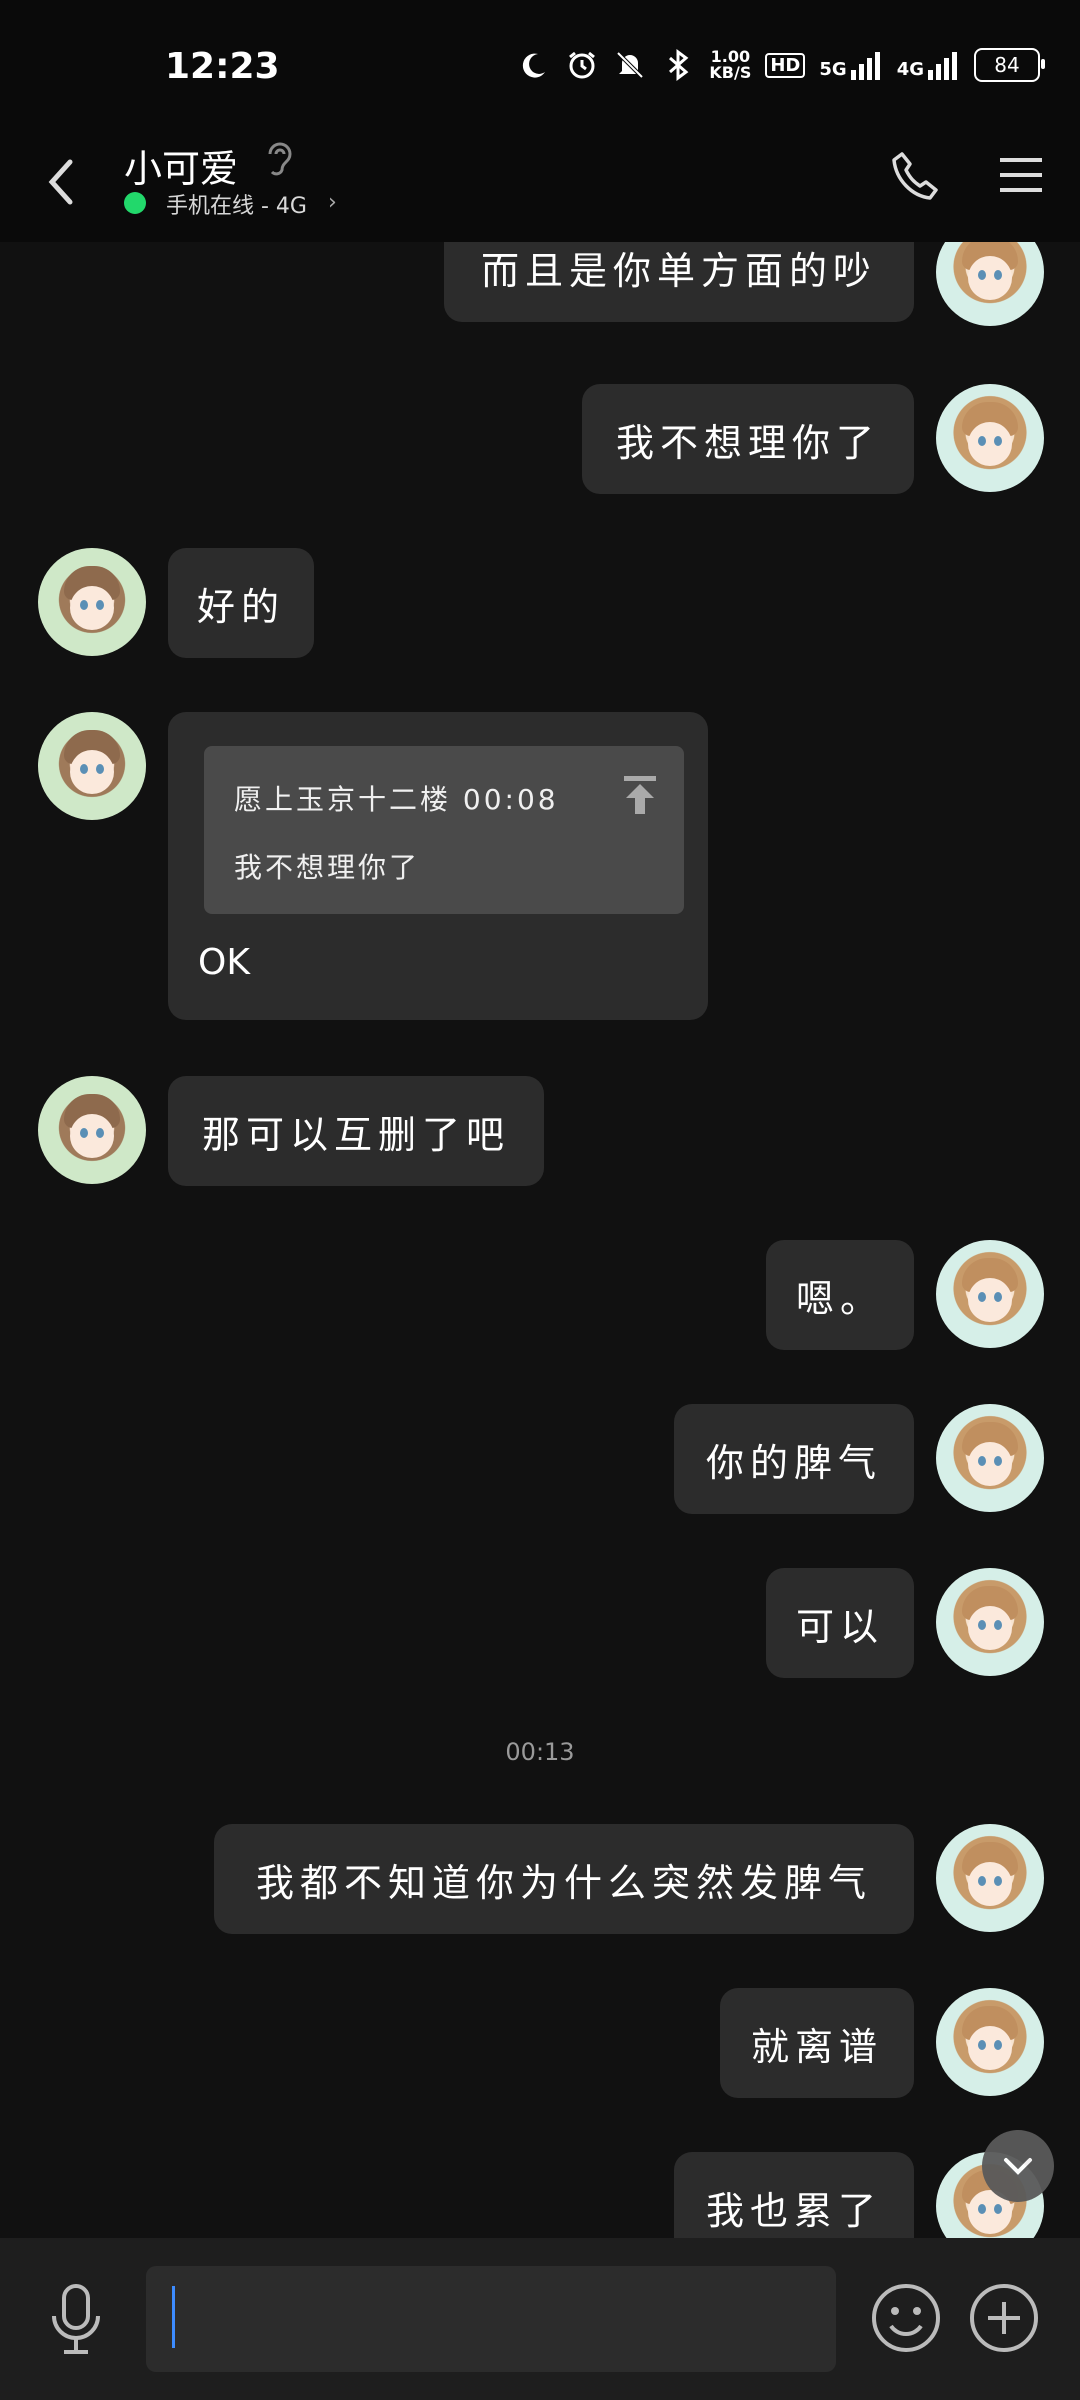 The image size is (1080, 2400). I want to click on menu-icon, so click(1021, 175).